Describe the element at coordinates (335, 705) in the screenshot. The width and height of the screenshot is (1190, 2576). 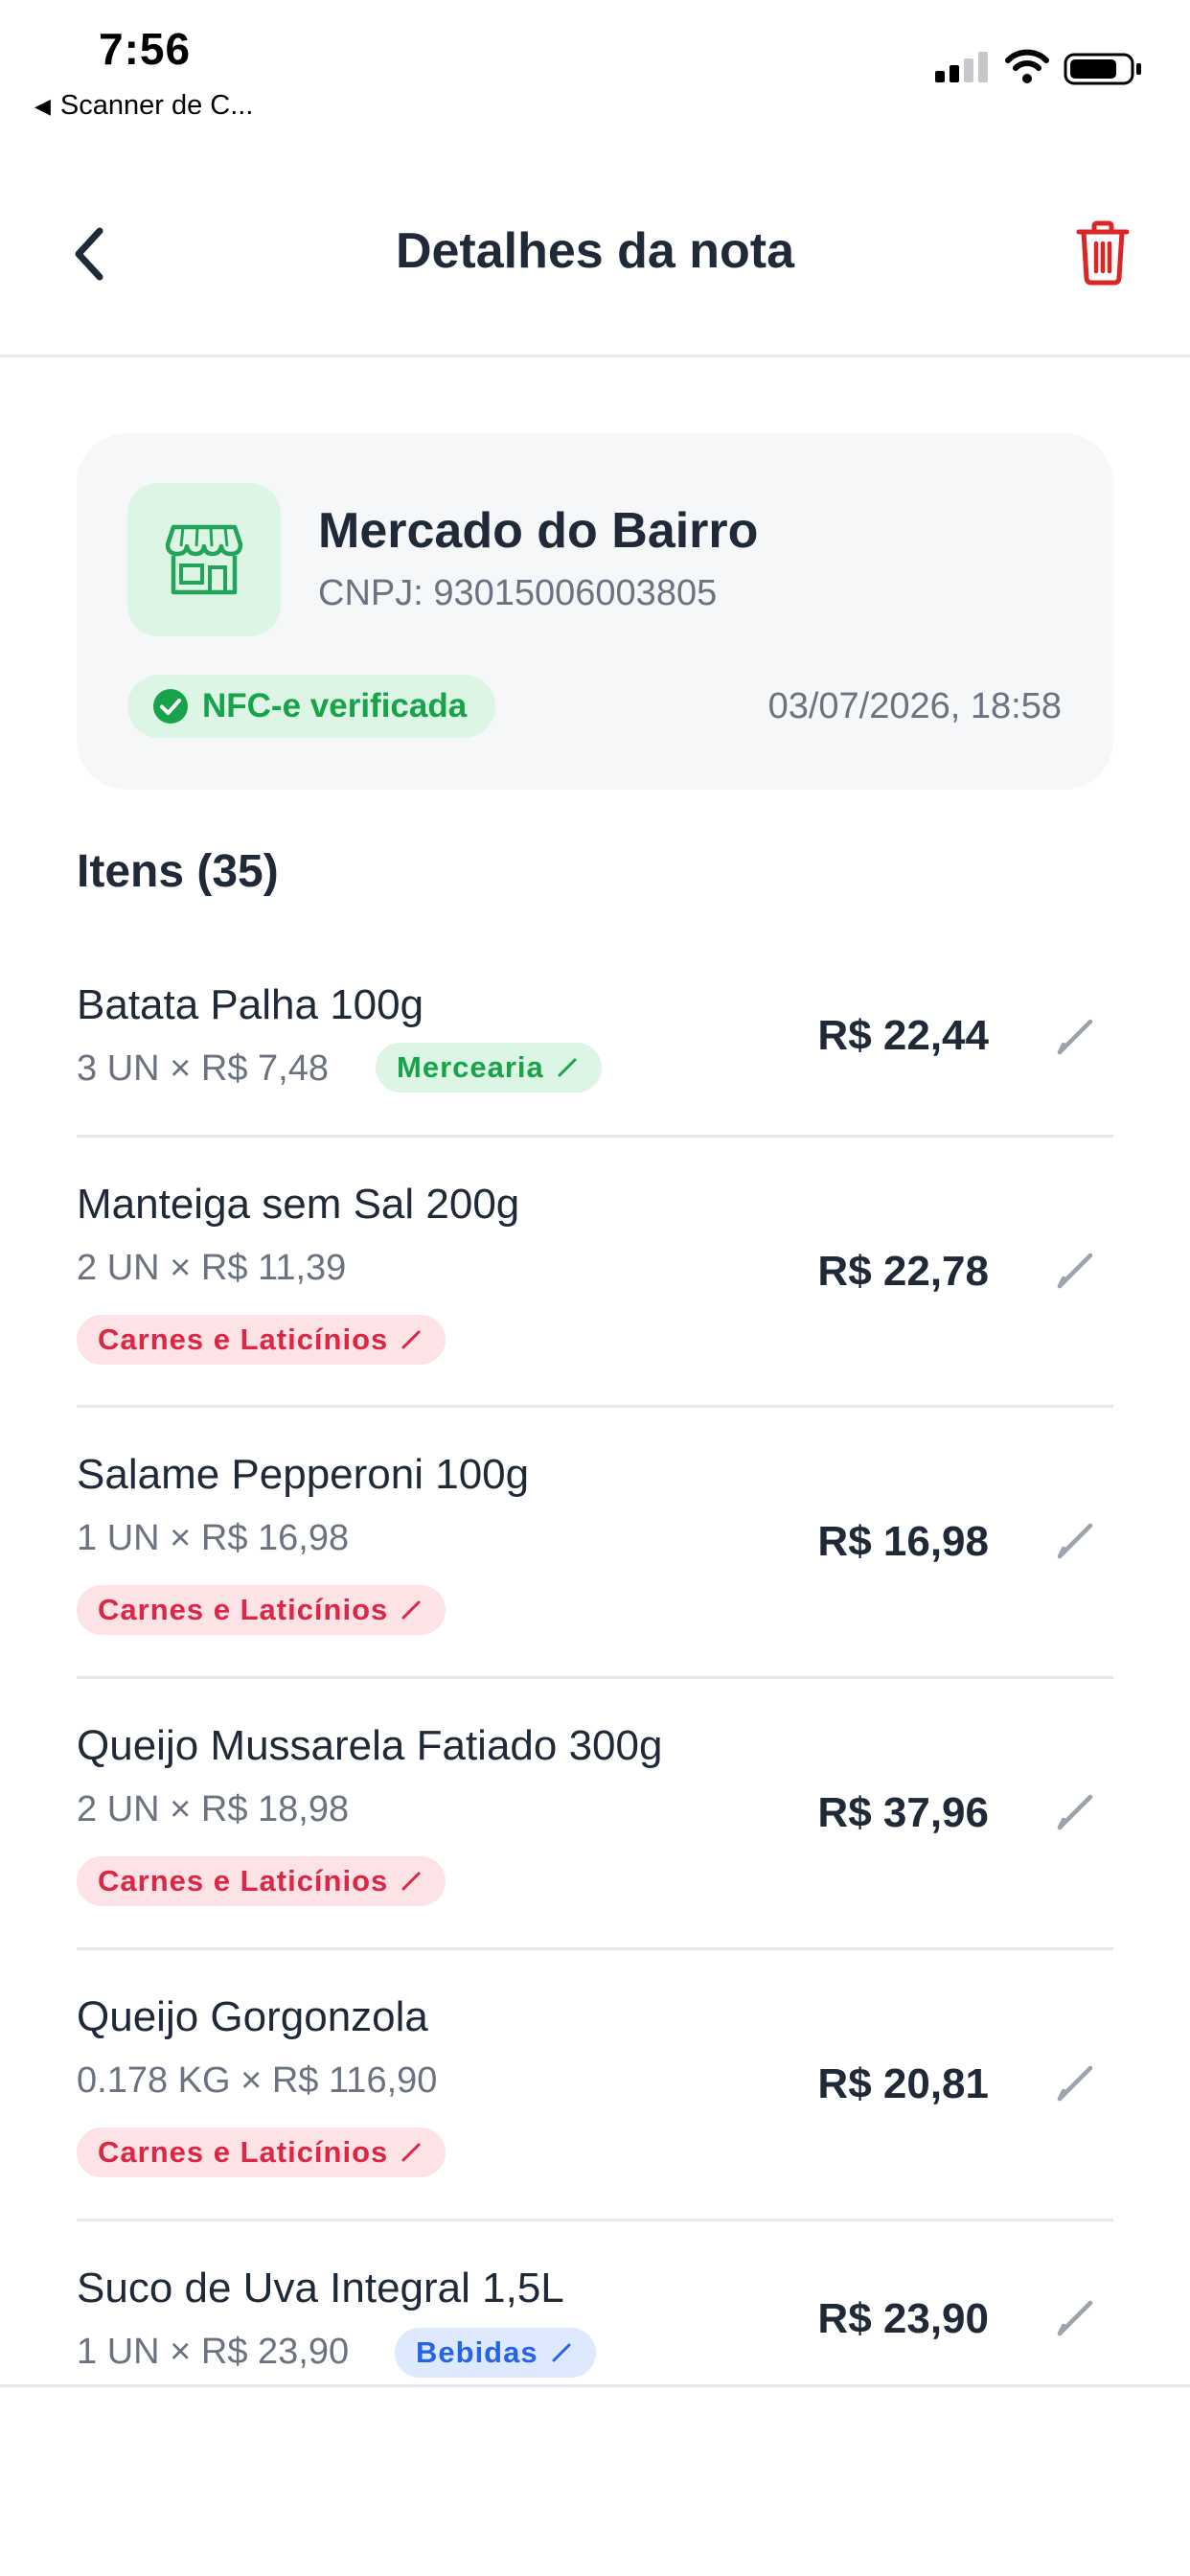
I see `verified-label: NFC-e verificada` at that location.